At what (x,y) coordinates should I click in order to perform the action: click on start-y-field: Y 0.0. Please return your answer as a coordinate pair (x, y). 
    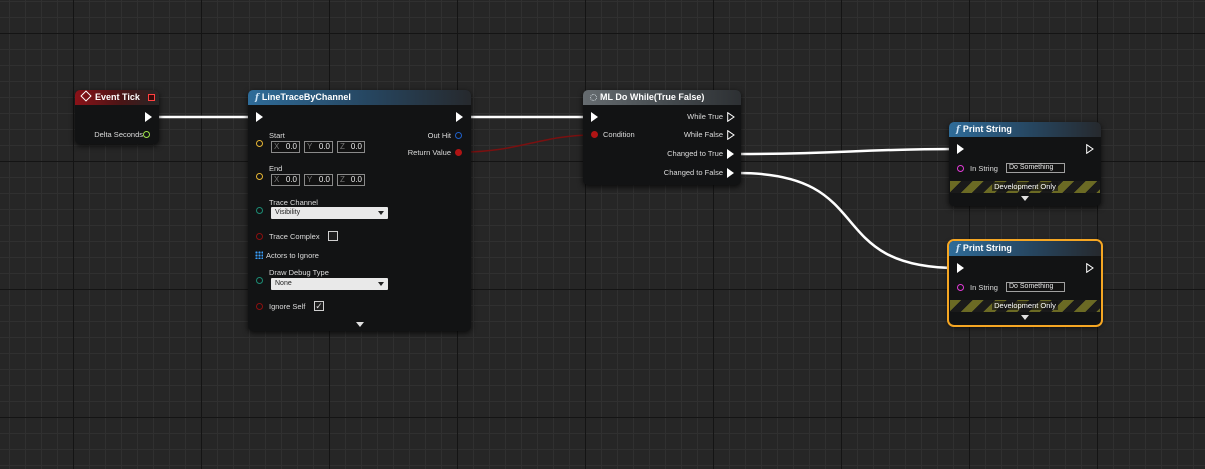
    Looking at the image, I should click on (318, 147).